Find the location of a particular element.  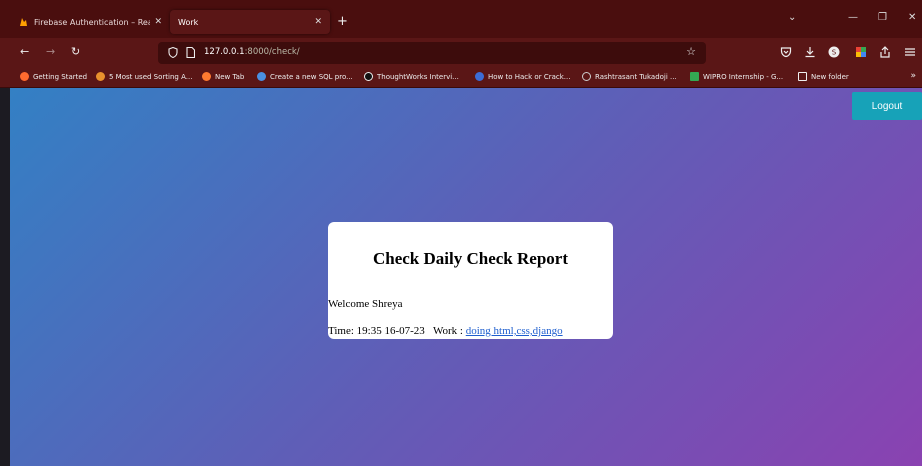

tab-work: Work ✕ is located at coordinates (250, 22).